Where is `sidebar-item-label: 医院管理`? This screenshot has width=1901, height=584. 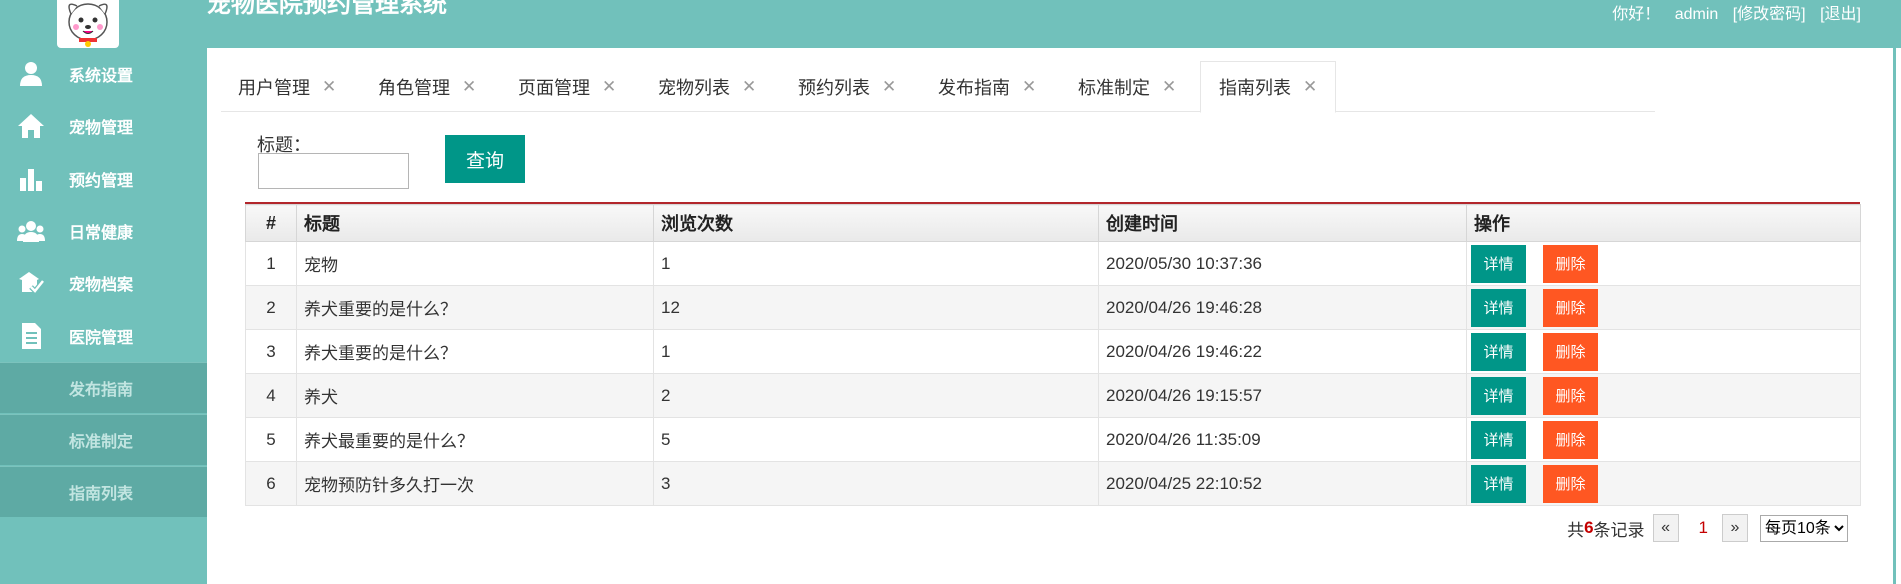 sidebar-item-label: 医院管理 is located at coordinates (101, 338).